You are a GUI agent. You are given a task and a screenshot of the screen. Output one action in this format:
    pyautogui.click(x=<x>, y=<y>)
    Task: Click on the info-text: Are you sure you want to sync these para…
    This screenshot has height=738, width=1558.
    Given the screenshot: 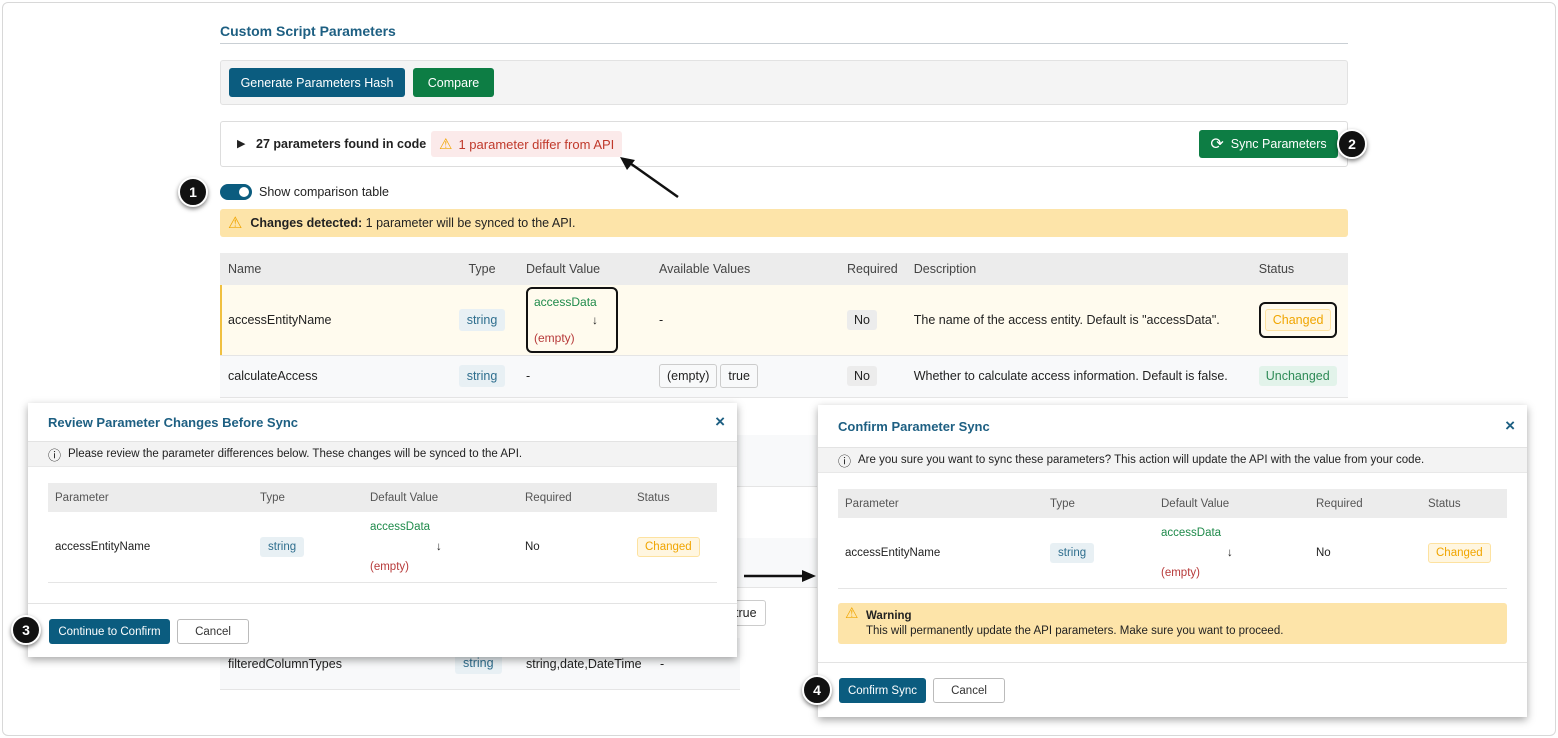 What is the action you would take?
    pyautogui.click(x=1141, y=460)
    